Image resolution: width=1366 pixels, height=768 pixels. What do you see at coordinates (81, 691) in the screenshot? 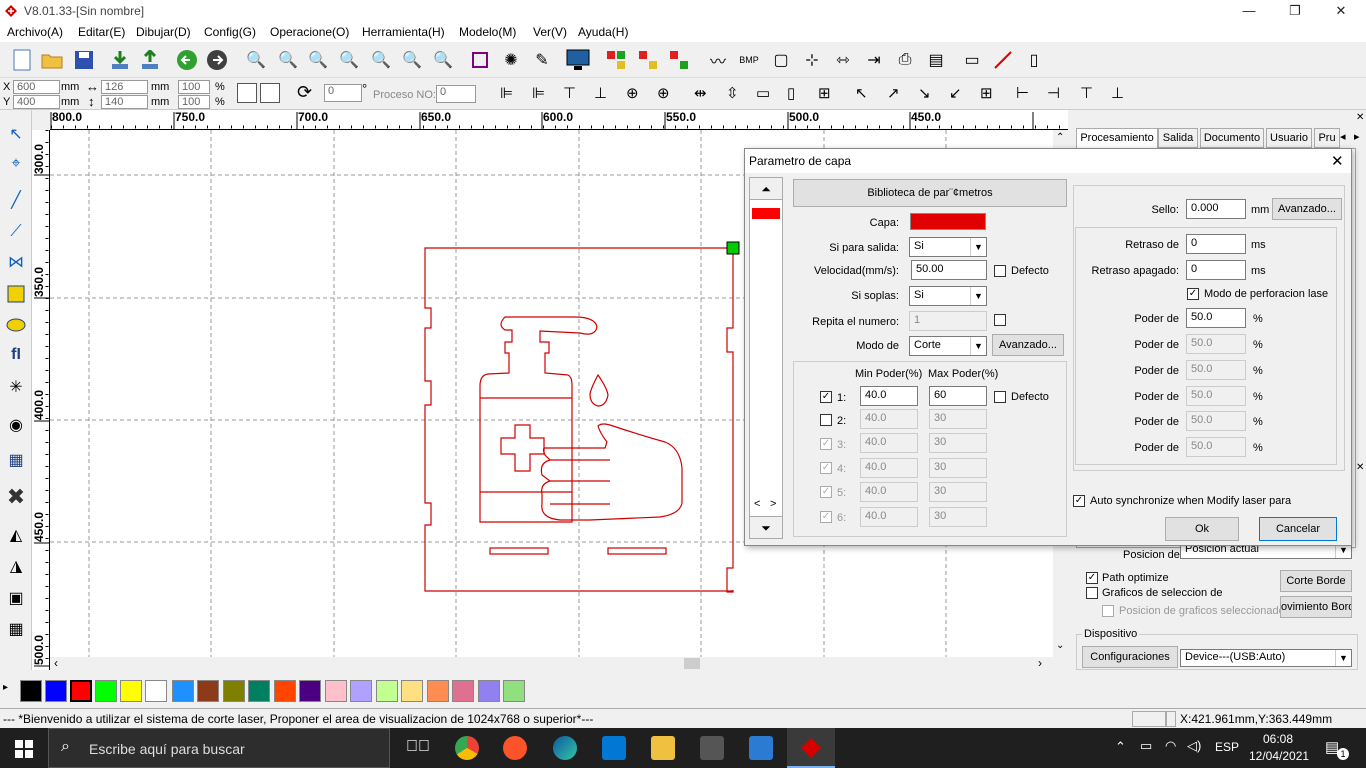
I see `color-swatch-selected` at bounding box center [81, 691].